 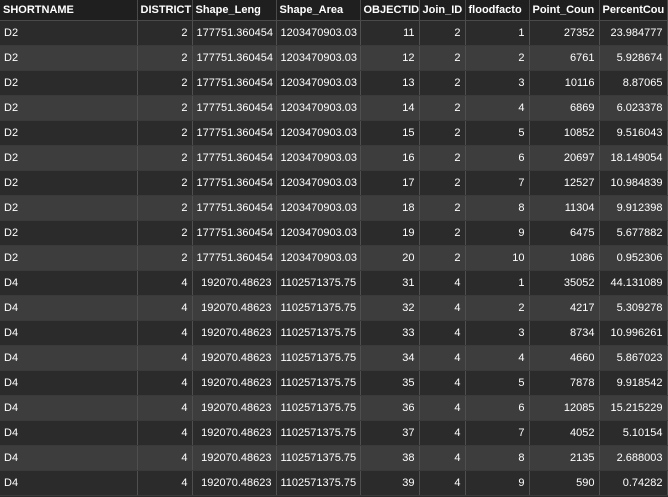 I want to click on cell-percentcou: 44.131089, so click(x=633, y=283).